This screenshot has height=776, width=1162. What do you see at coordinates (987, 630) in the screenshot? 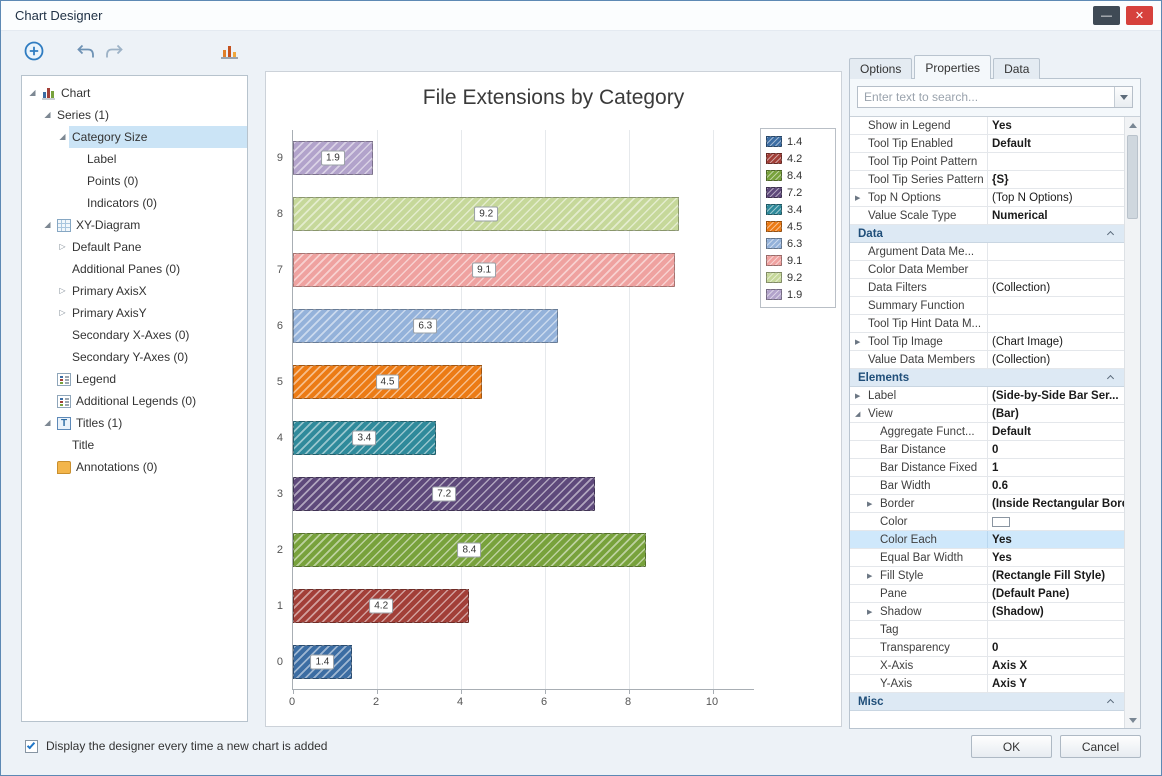
I see `property-row-tag: Tag` at bounding box center [987, 630].